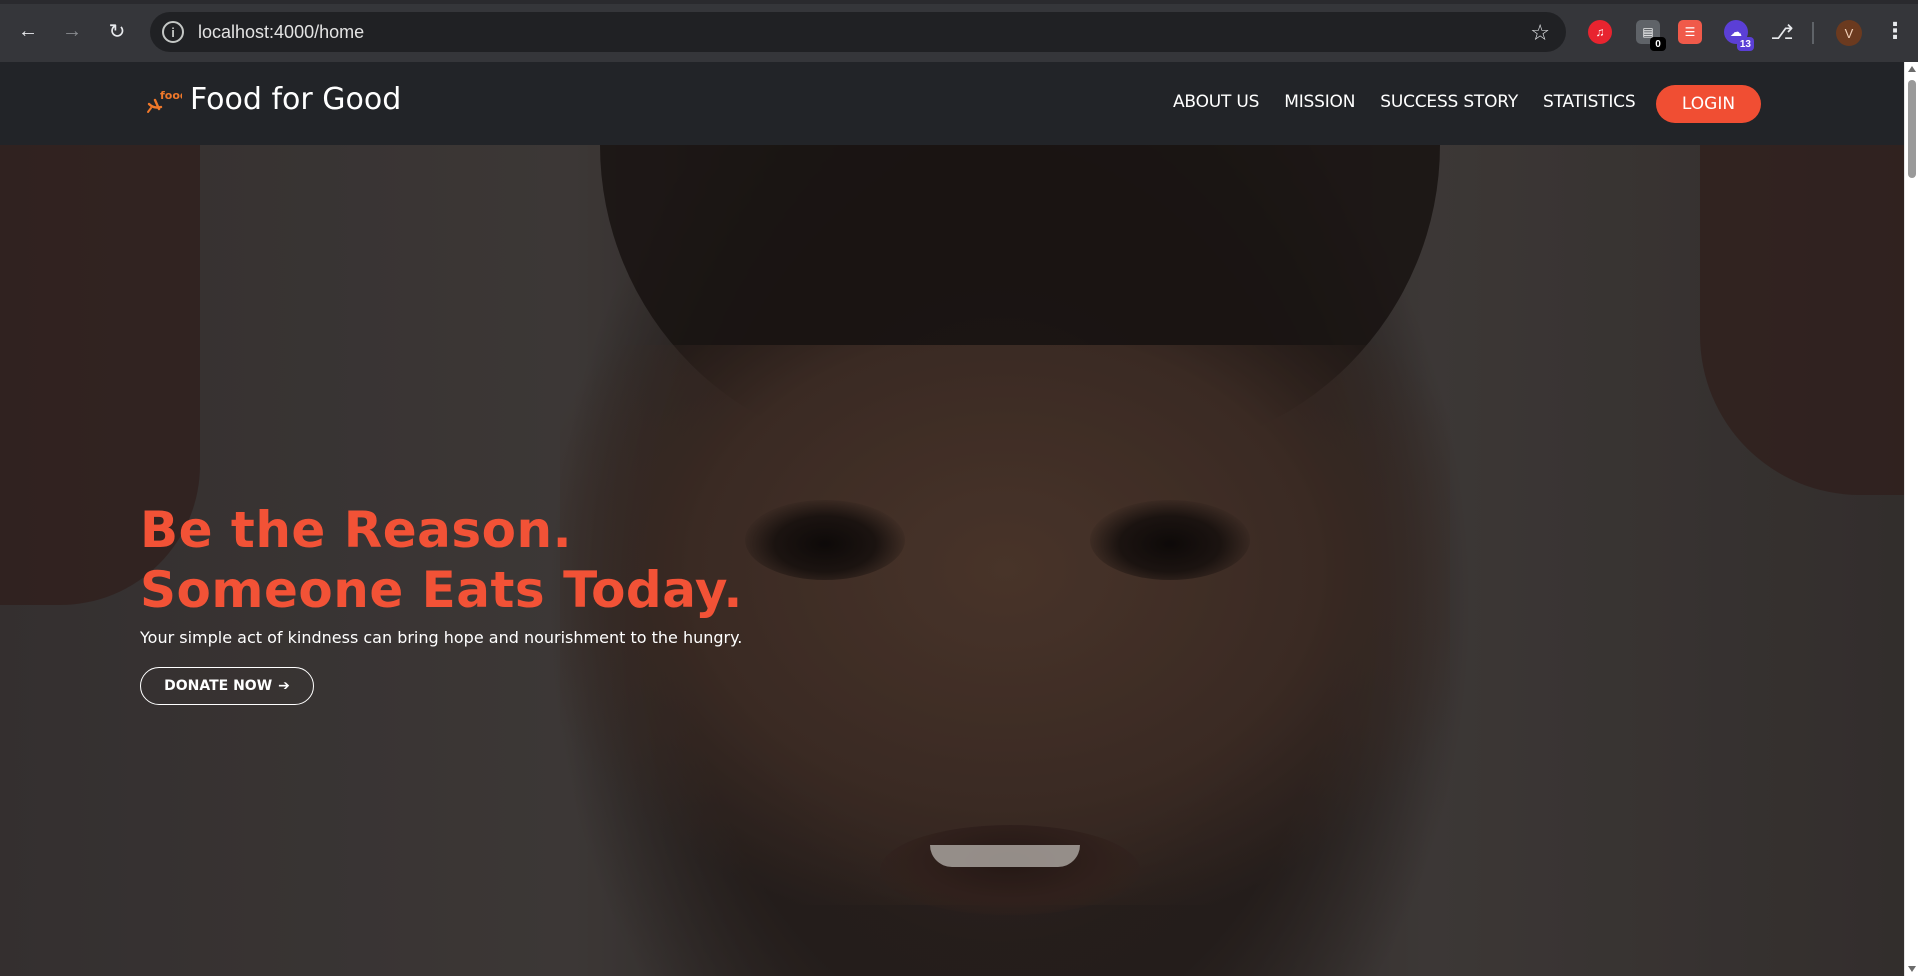  What do you see at coordinates (1540, 33) in the screenshot?
I see `bookmark-star-icon: ☆` at bounding box center [1540, 33].